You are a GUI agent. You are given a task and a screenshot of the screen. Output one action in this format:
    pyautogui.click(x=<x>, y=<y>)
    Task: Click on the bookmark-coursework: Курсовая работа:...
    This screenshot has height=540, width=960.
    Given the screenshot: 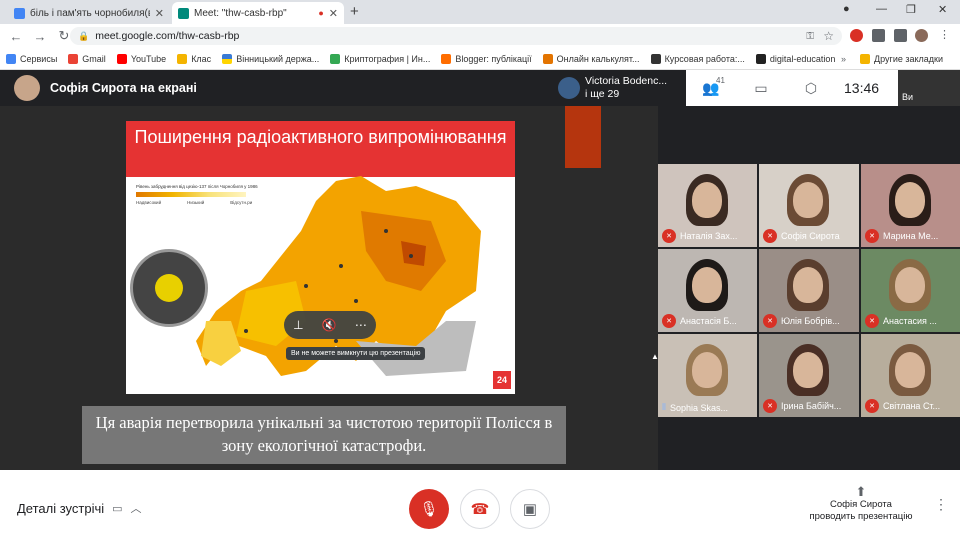 What is the action you would take?
    pyautogui.click(x=697, y=58)
    